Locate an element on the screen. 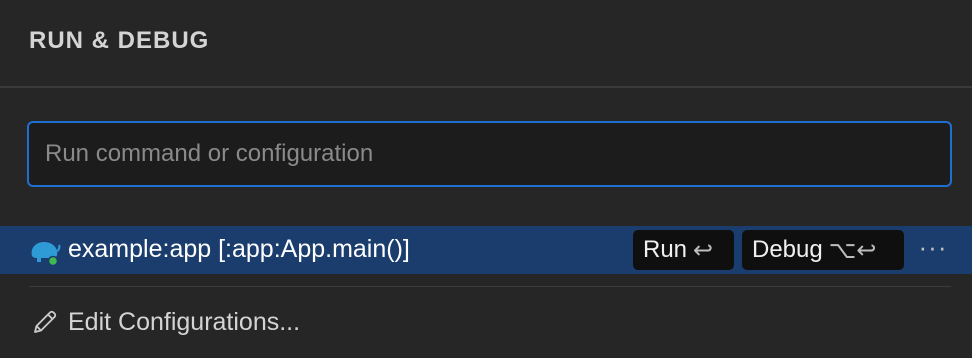 This screenshot has width=972, height=358. status-dot is located at coordinates (53, 260).